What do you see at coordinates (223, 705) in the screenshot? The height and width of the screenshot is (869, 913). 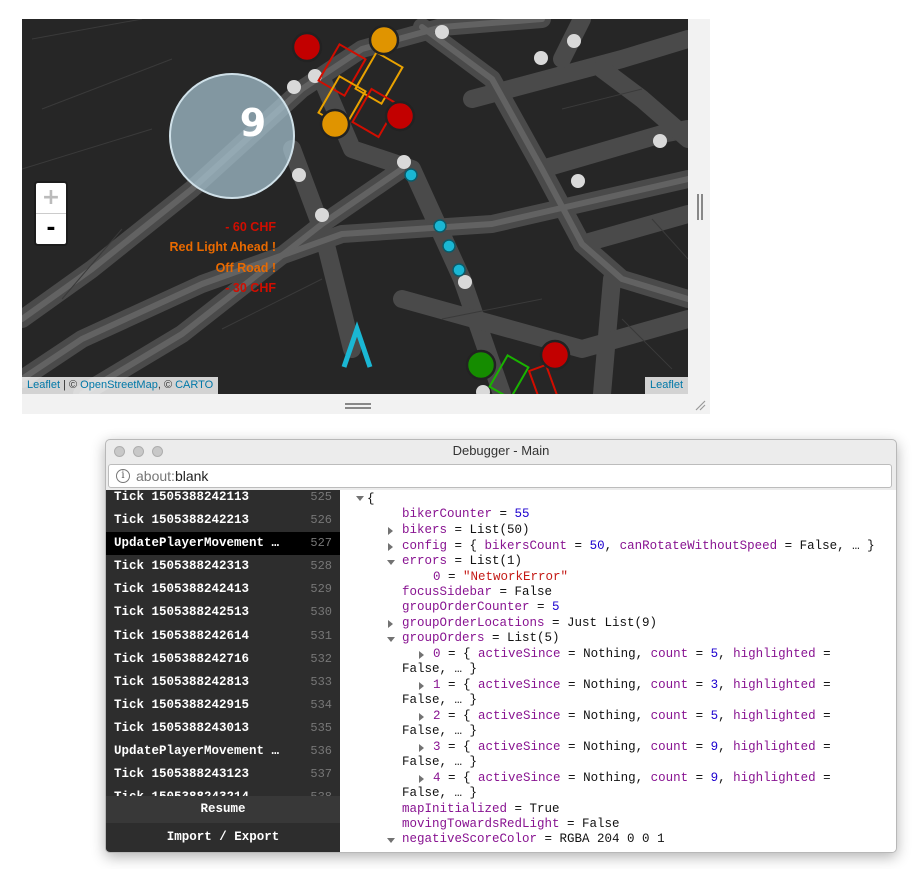 I see `message-row: Tick 1505388242915 534` at bounding box center [223, 705].